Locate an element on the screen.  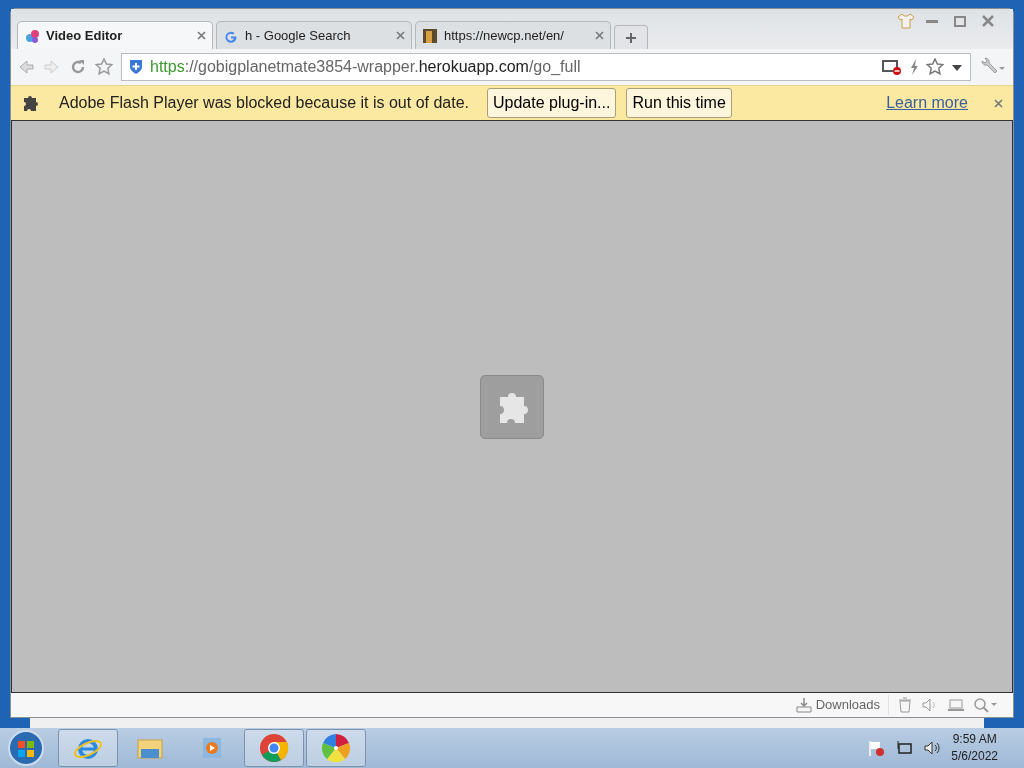
learn-more-link: Learn more is located at coordinates (927, 103).